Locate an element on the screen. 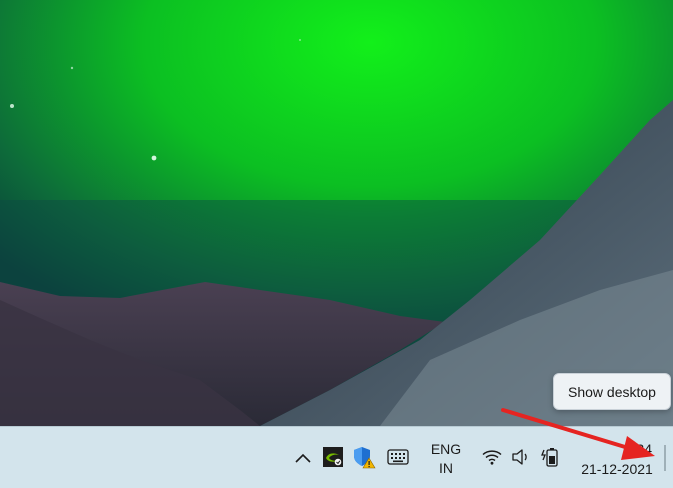  touch-keyboard-button is located at coordinates (398, 457).